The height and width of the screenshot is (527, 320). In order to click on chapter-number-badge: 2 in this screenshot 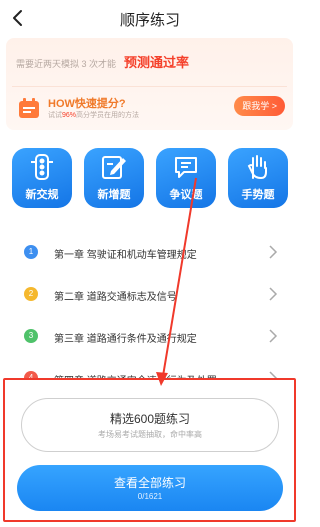, I will do `click(31, 294)`.